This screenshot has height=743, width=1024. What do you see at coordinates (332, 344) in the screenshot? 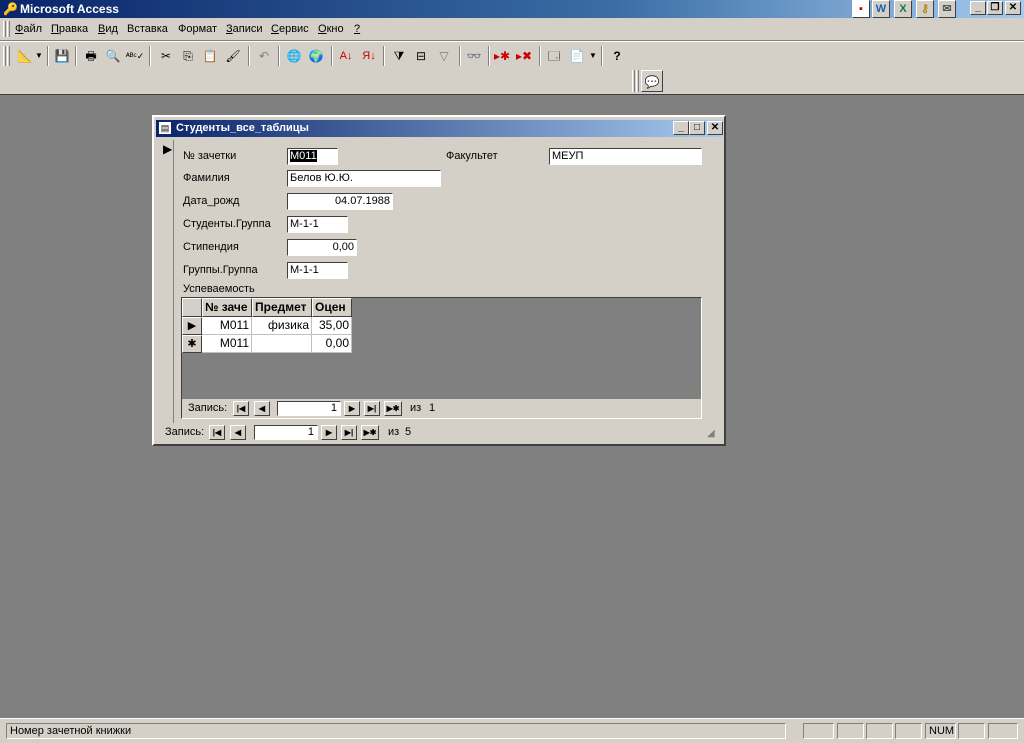
I see `table-cell: 0,00` at bounding box center [332, 344].